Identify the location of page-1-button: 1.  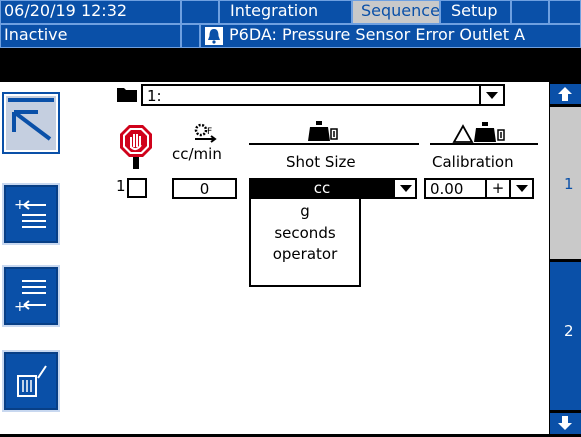
(565, 183).